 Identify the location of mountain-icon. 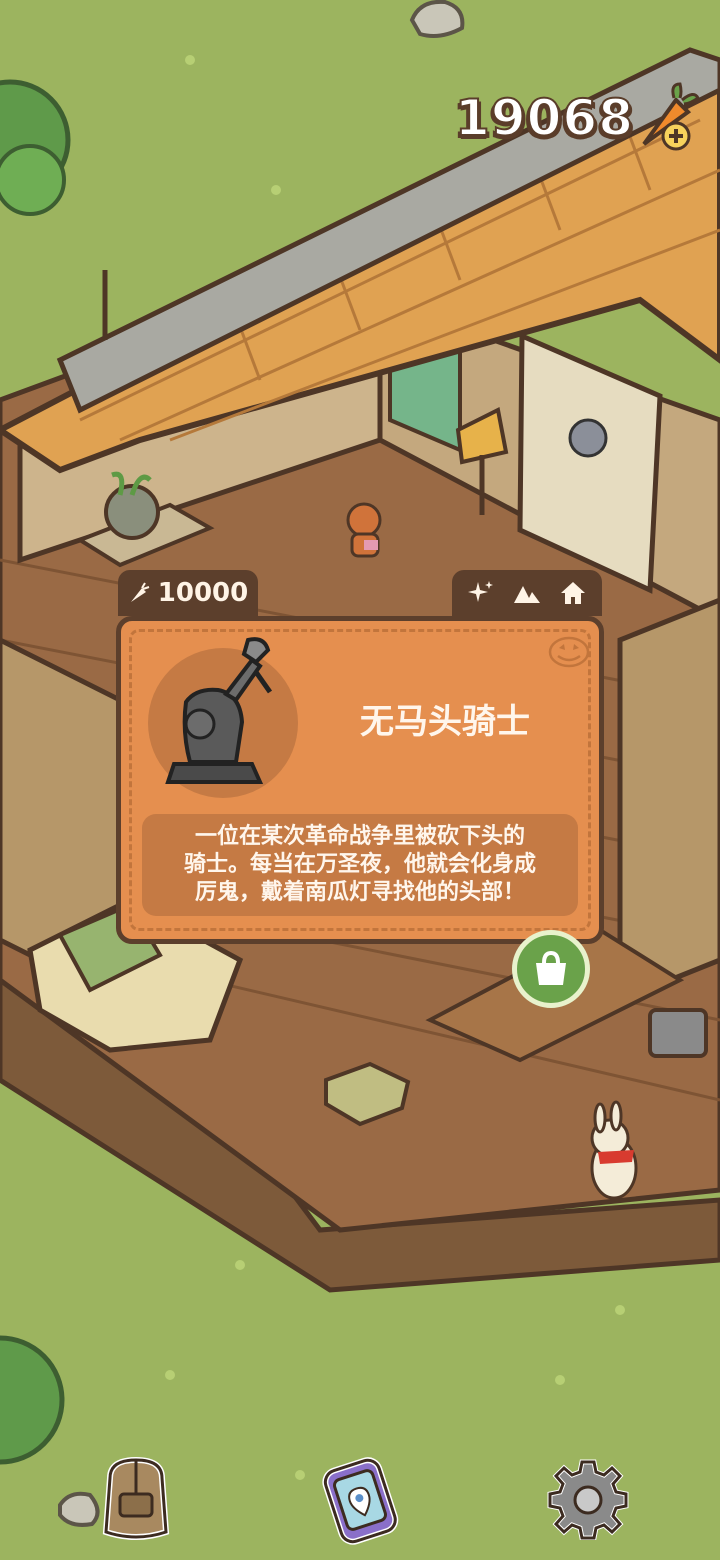
(527, 594).